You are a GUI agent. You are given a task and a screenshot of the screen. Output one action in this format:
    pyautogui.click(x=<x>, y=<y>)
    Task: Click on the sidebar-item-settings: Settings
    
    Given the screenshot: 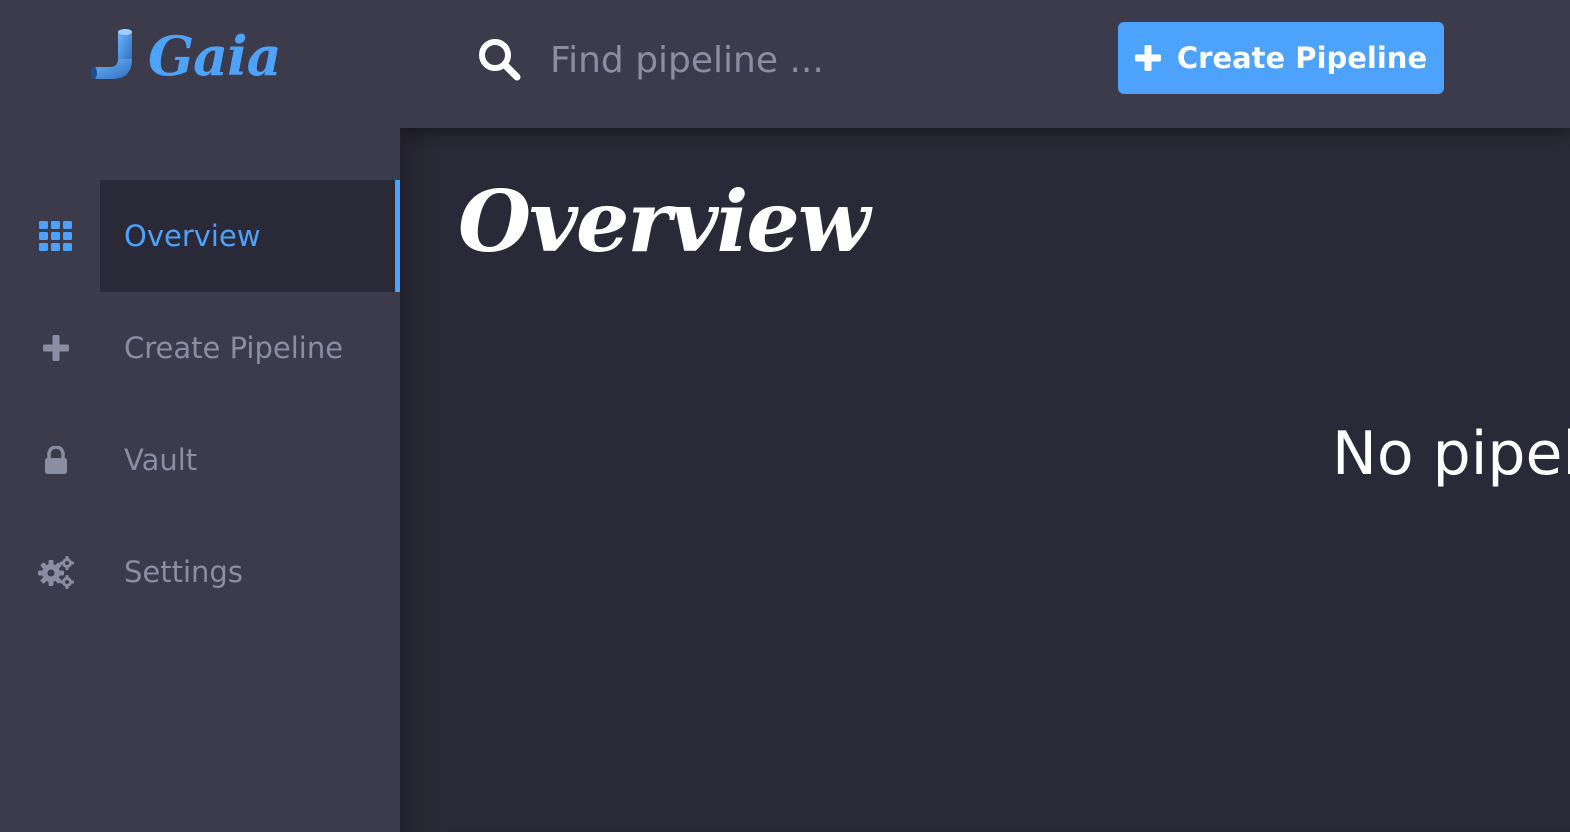 What is the action you would take?
    pyautogui.click(x=200, y=572)
    